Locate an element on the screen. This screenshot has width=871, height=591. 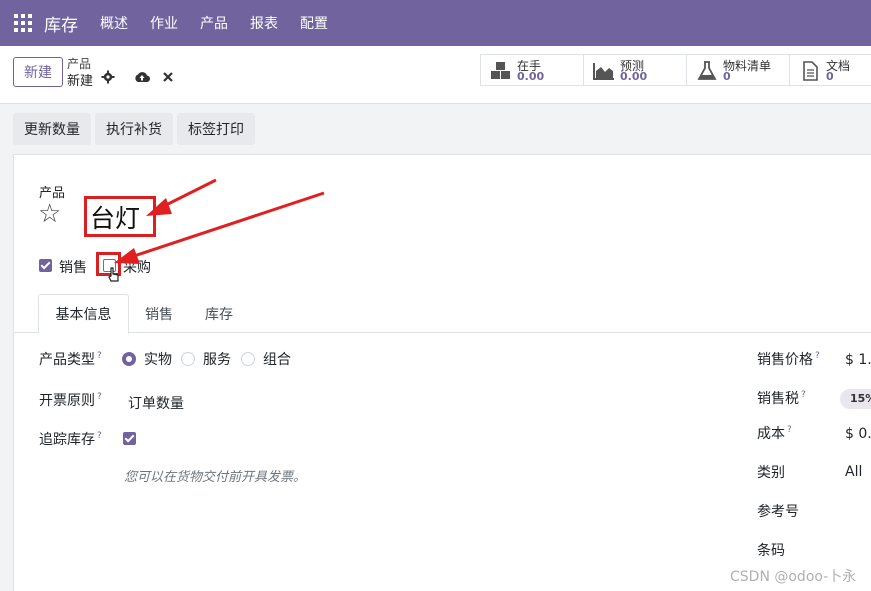
menu-products: 产品 is located at coordinates (214, 23).